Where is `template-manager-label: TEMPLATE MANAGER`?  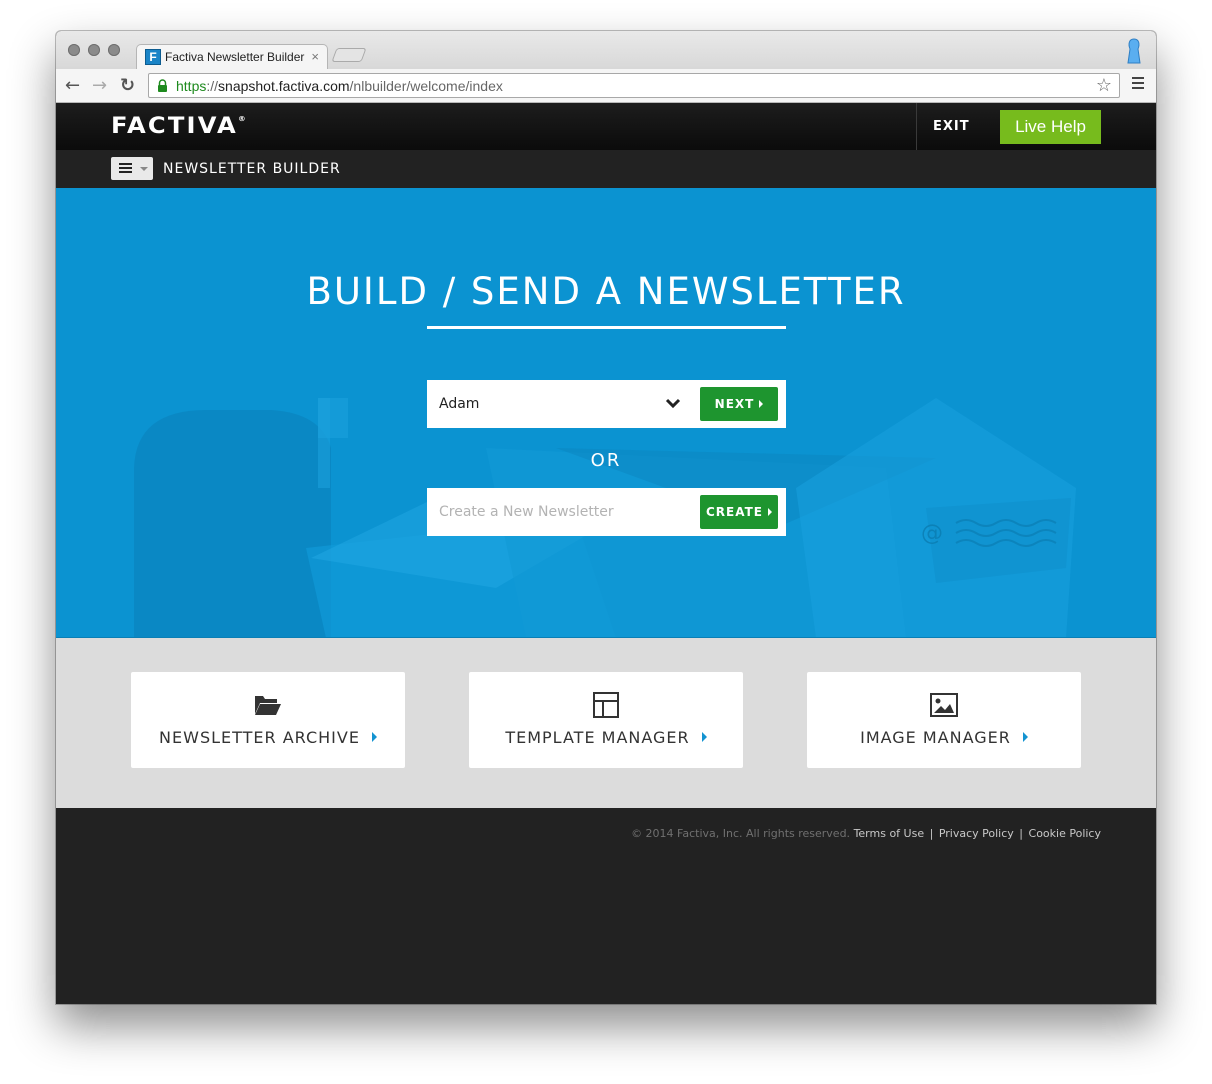 template-manager-label: TEMPLATE MANAGER is located at coordinates (606, 737).